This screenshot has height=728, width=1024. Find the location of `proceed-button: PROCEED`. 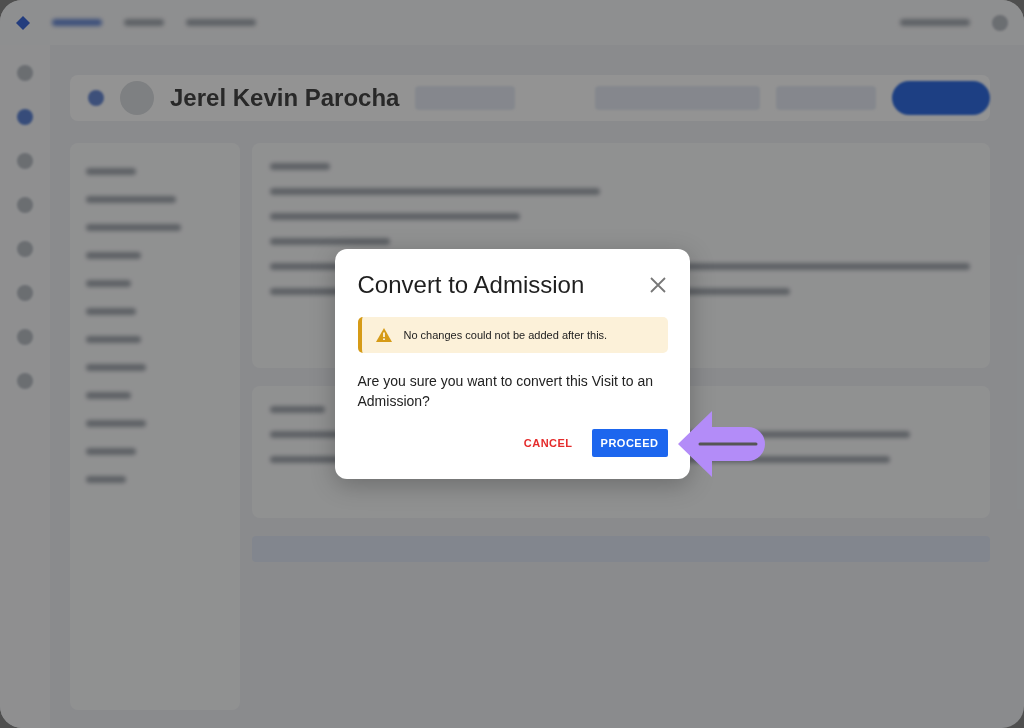

proceed-button: PROCEED is located at coordinates (629, 443).